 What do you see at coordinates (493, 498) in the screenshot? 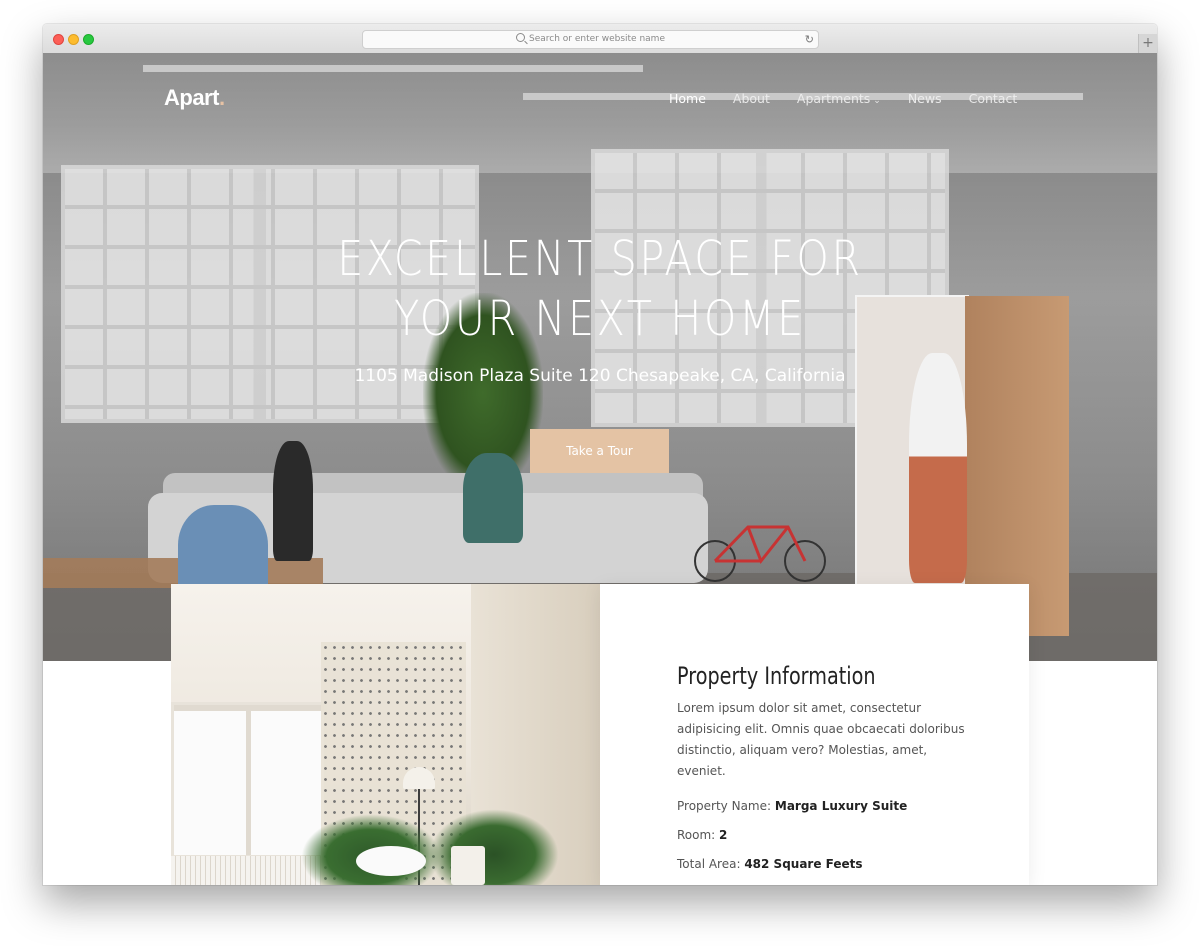
I see `person-seated-right` at bounding box center [493, 498].